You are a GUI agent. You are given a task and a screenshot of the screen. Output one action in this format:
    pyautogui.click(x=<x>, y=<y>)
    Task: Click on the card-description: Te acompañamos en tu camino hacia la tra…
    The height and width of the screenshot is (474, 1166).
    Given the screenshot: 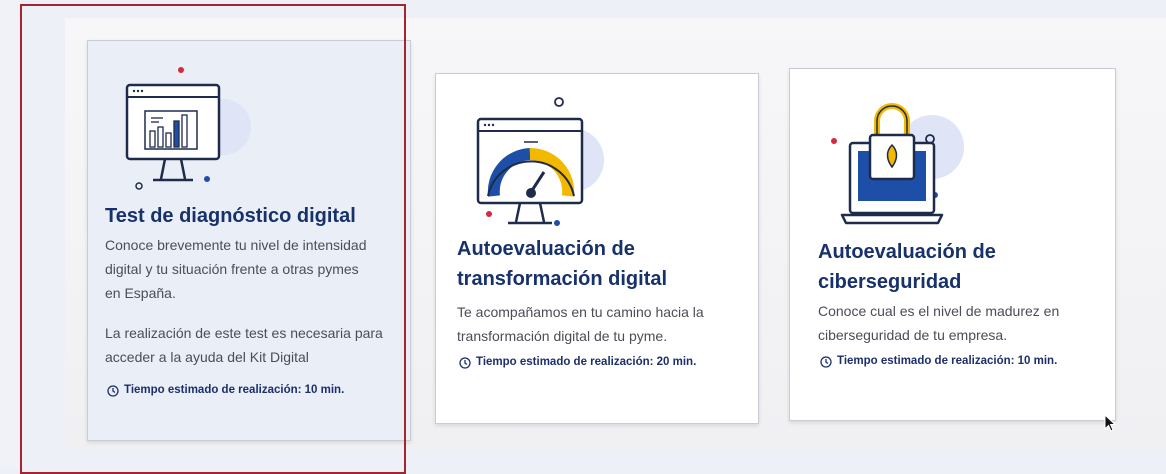 What is the action you would take?
    pyautogui.click(x=580, y=324)
    